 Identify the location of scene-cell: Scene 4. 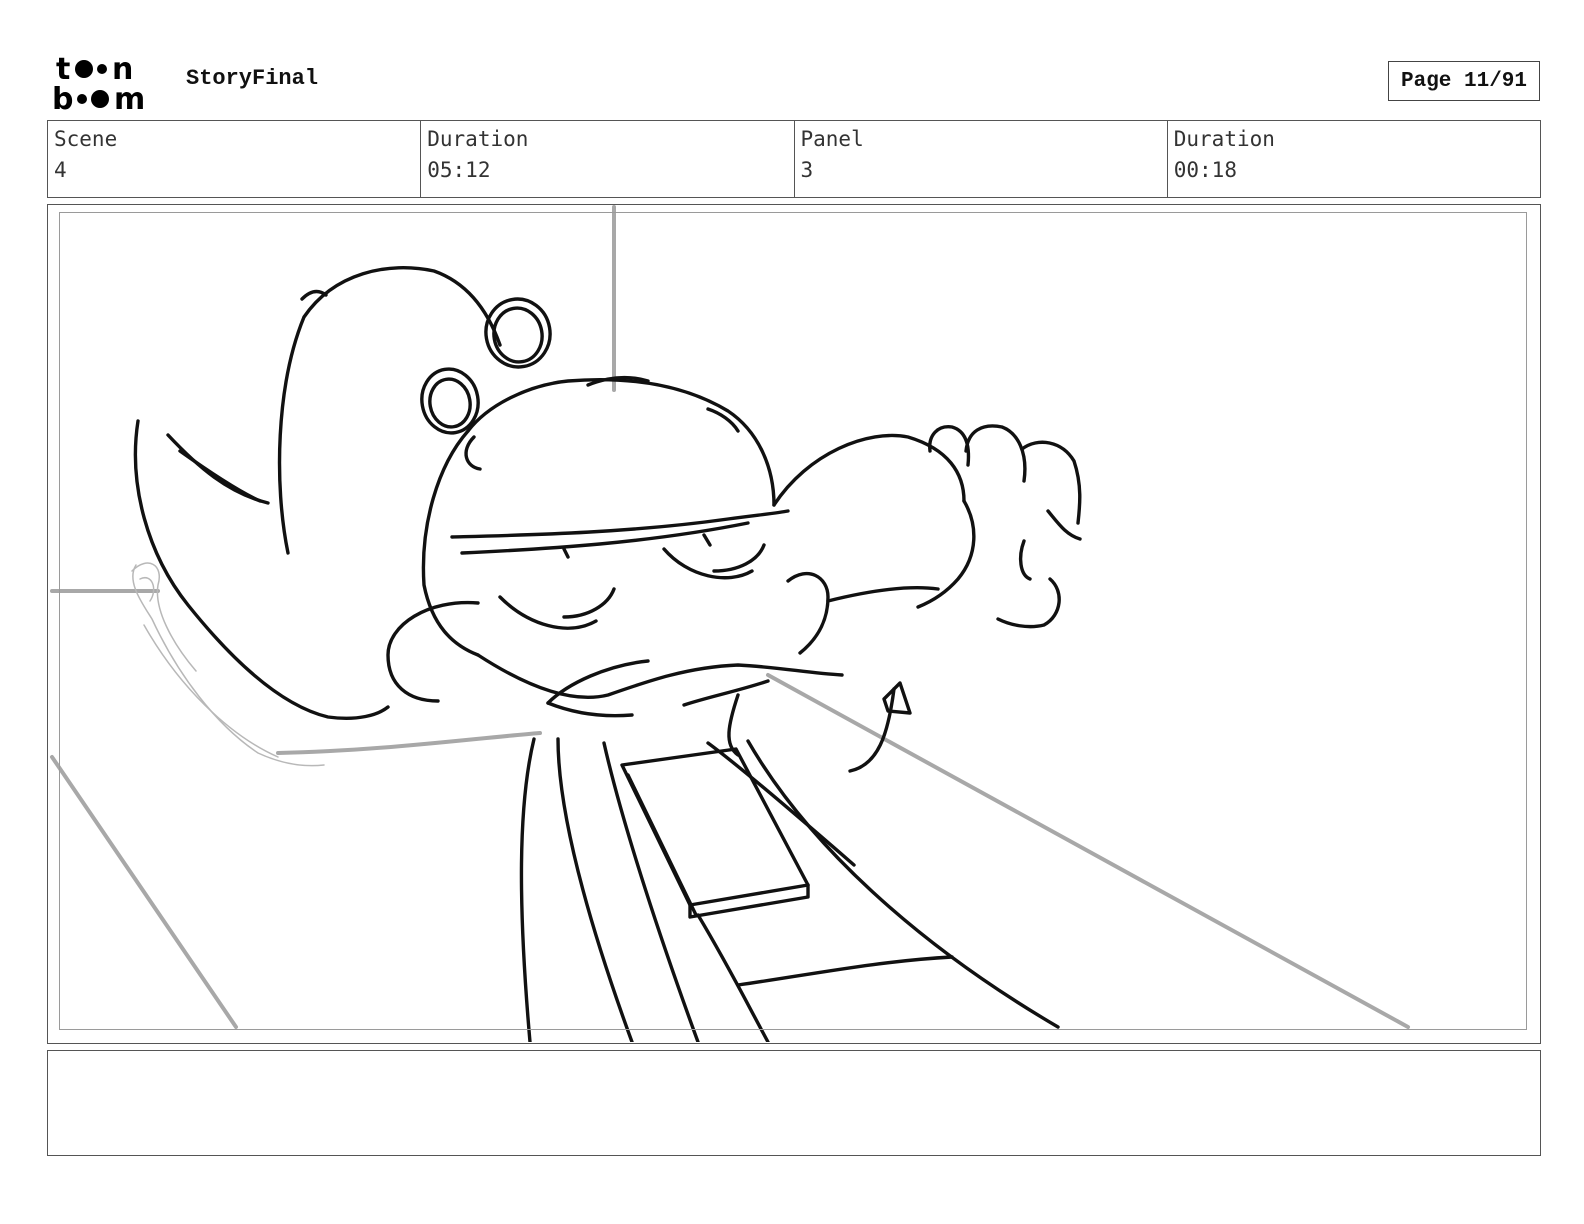
(235, 159).